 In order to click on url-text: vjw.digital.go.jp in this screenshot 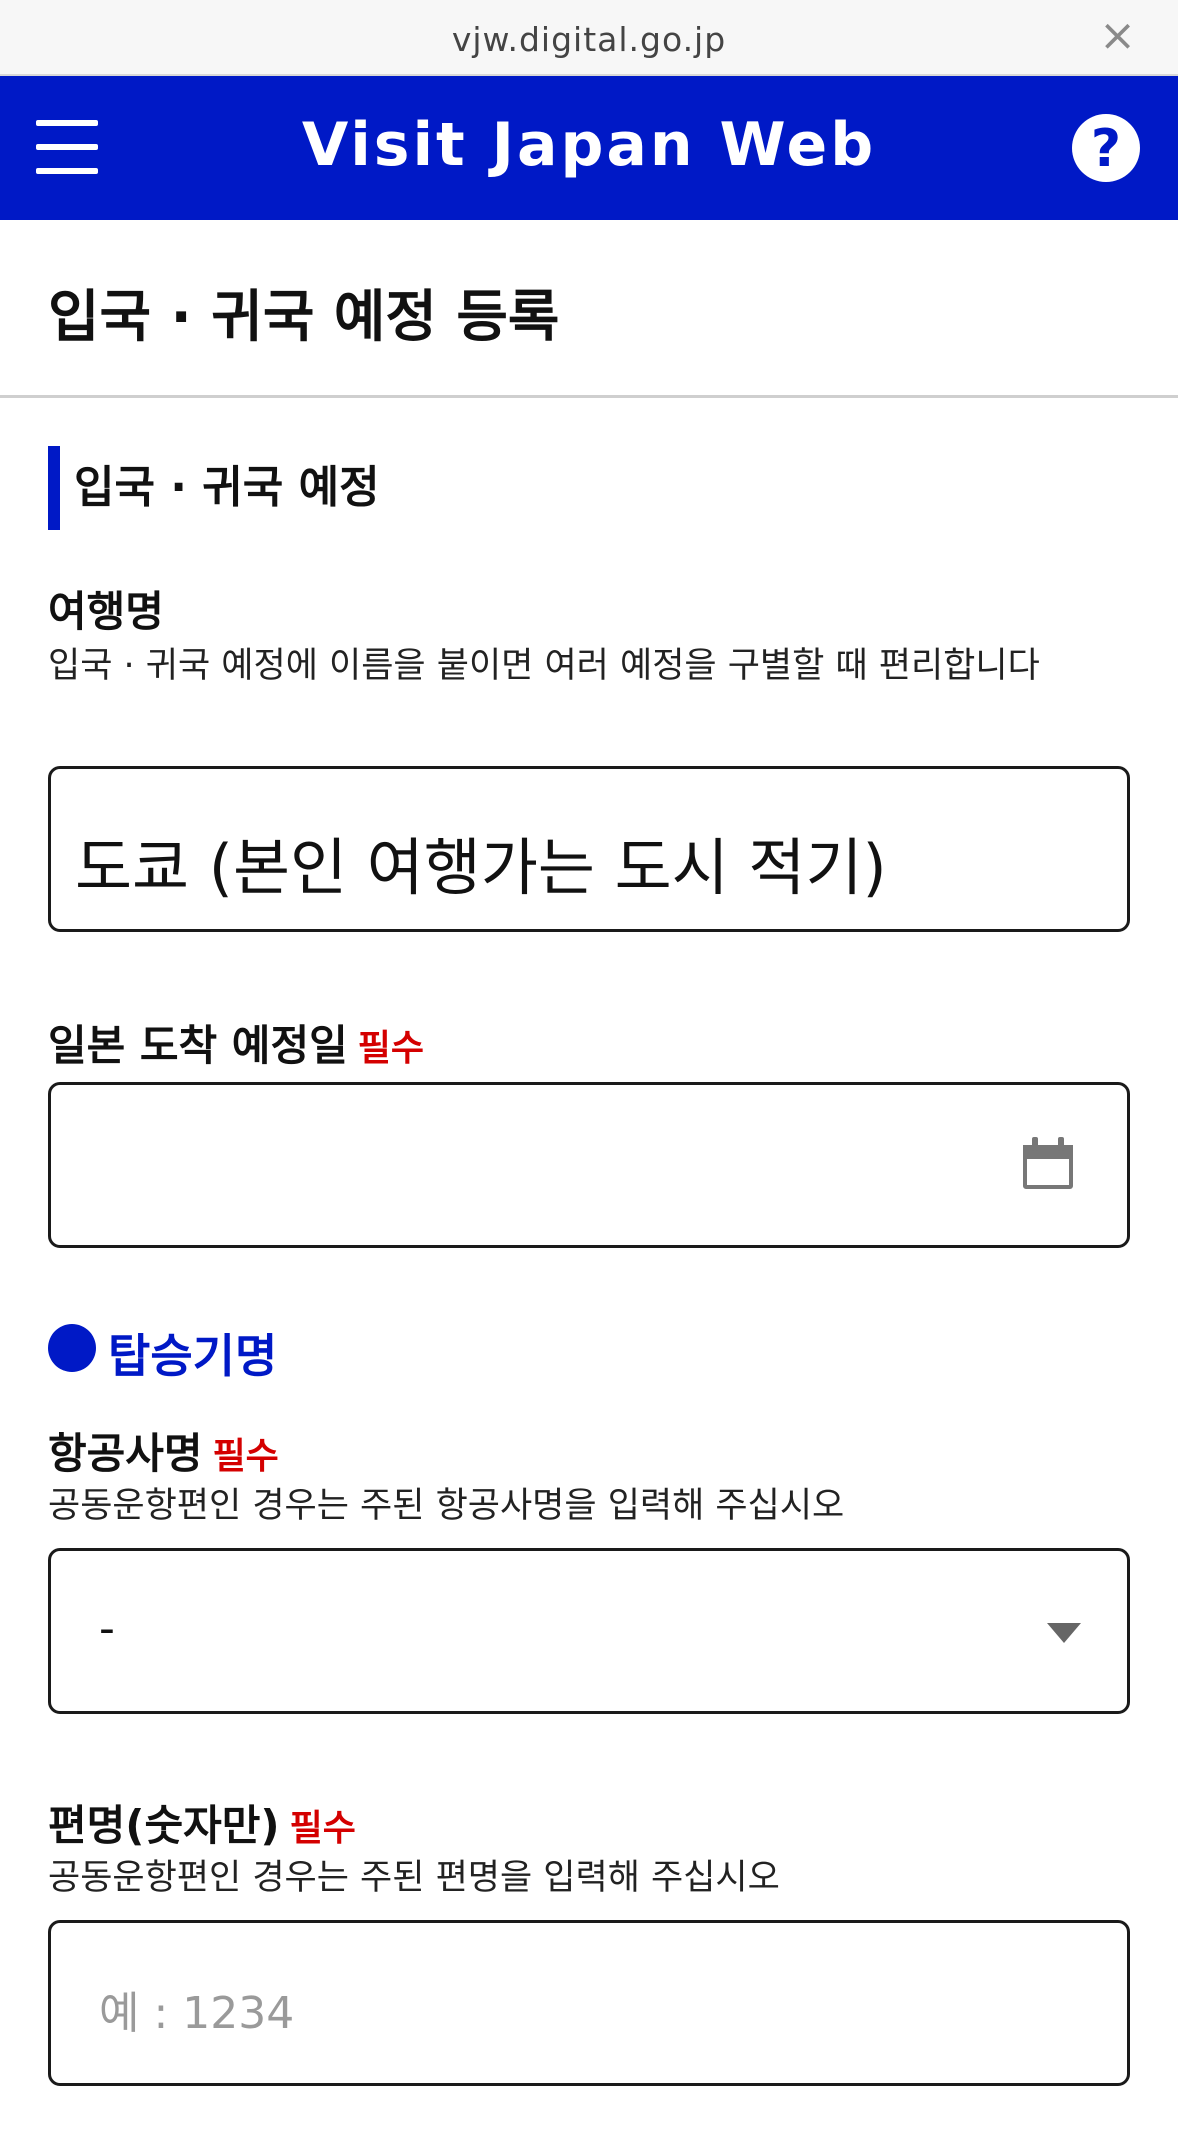, I will do `click(589, 39)`.